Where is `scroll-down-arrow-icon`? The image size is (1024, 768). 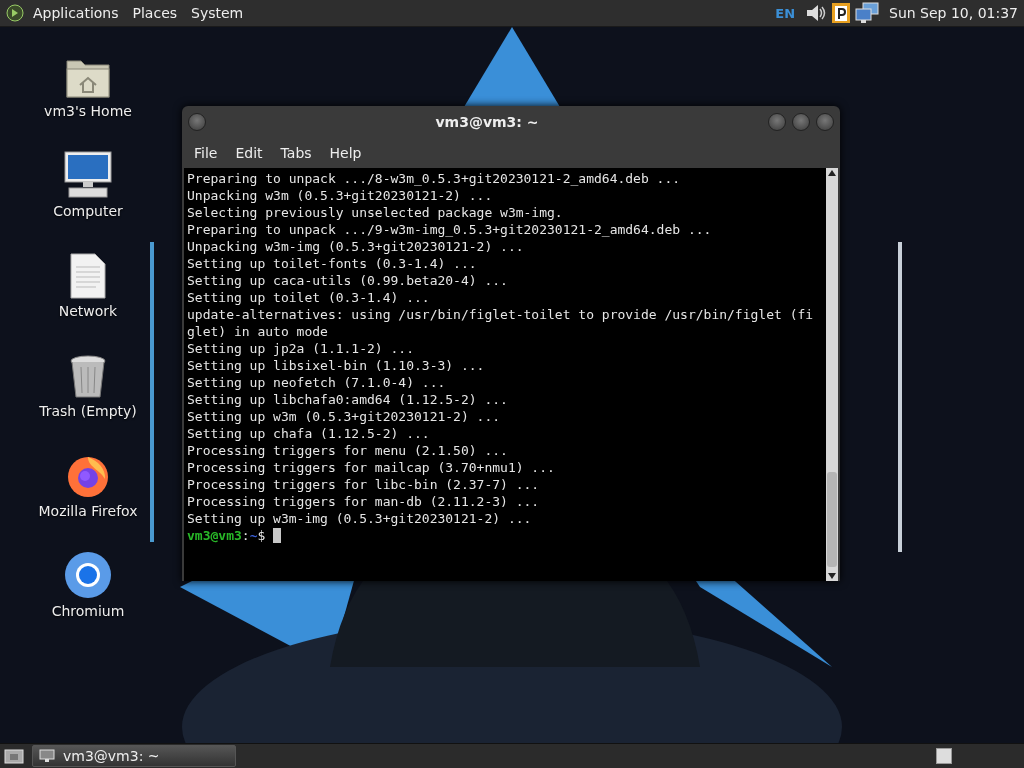 scroll-down-arrow-icon is located at coordinates (832, 576).